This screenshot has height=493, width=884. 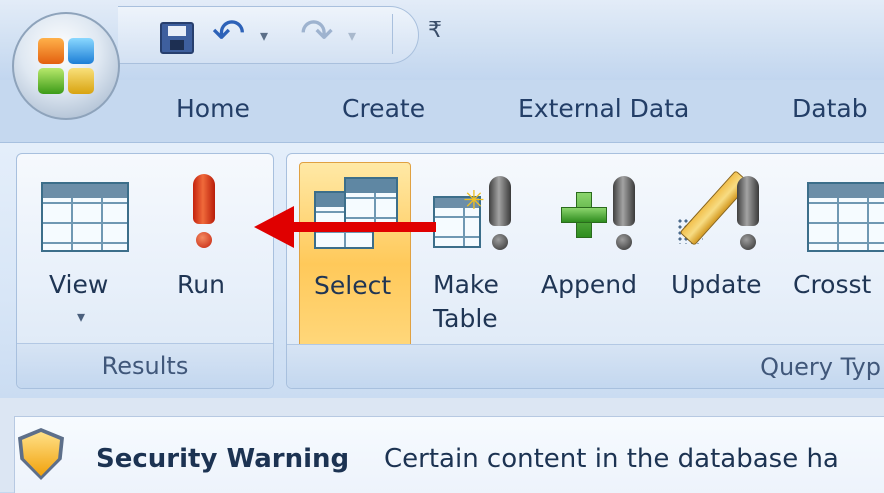 I want to click on append-label: Append, so click(x=589, y=284).